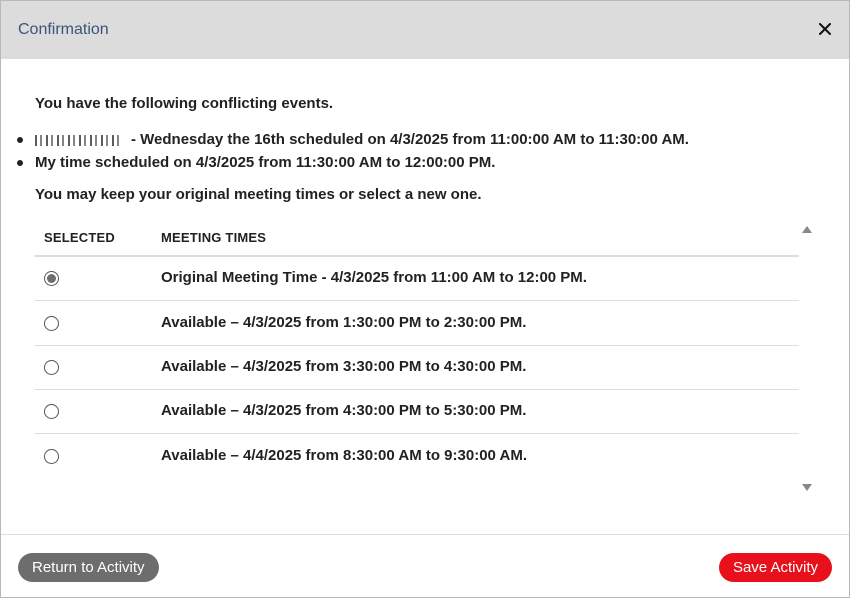  I want to click on column-header-meeting-times: MEETING TIMES, so click(214, 237).